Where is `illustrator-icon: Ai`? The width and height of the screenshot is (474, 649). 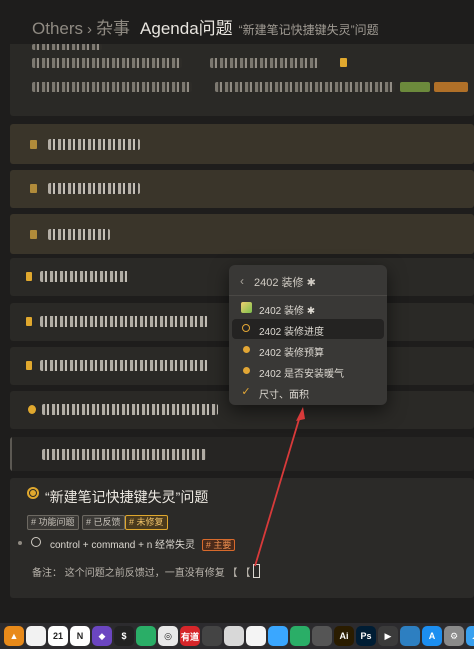
illustrator-icon: Ai is located at coordinates (344, 636).